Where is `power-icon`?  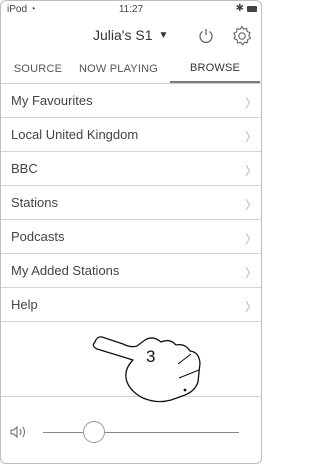
power-icon is located at coordinates (206, 36).